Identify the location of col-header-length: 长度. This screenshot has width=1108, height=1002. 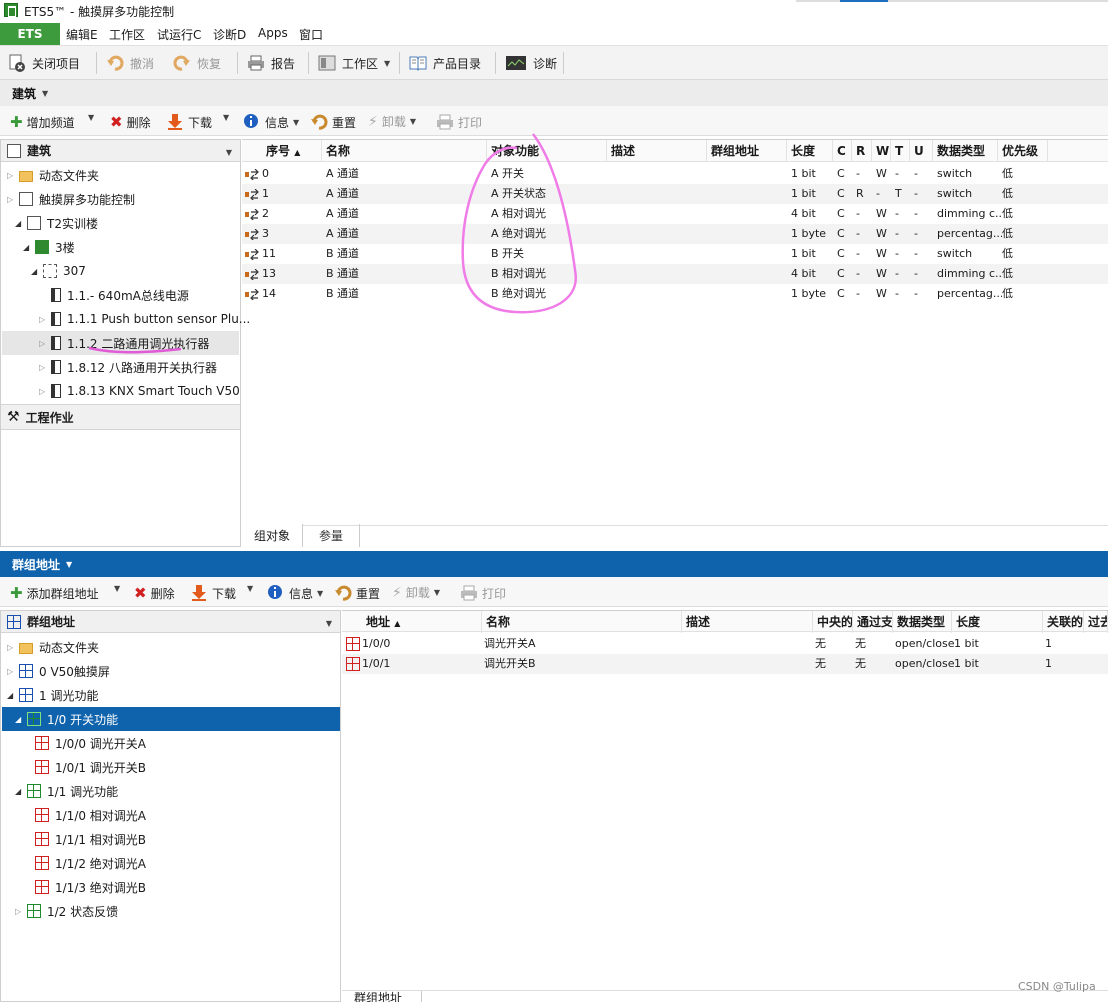
(810, 151).